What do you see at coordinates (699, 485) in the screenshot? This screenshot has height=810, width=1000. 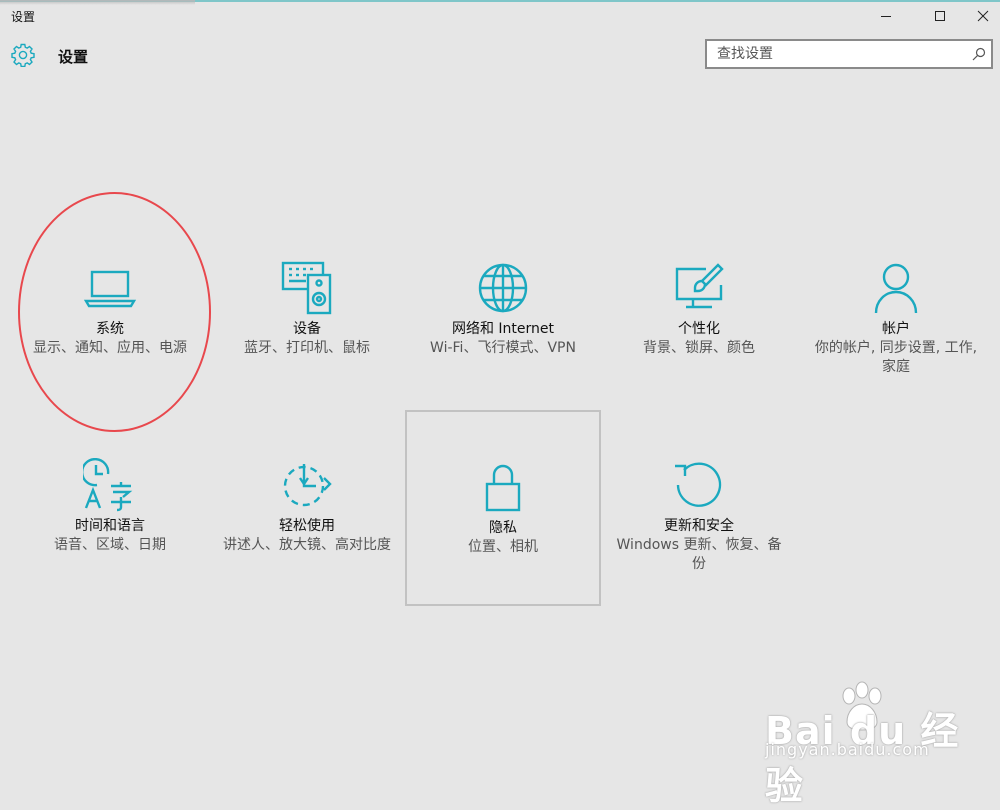 I see `update-icon` at bounding box center [699, 485].